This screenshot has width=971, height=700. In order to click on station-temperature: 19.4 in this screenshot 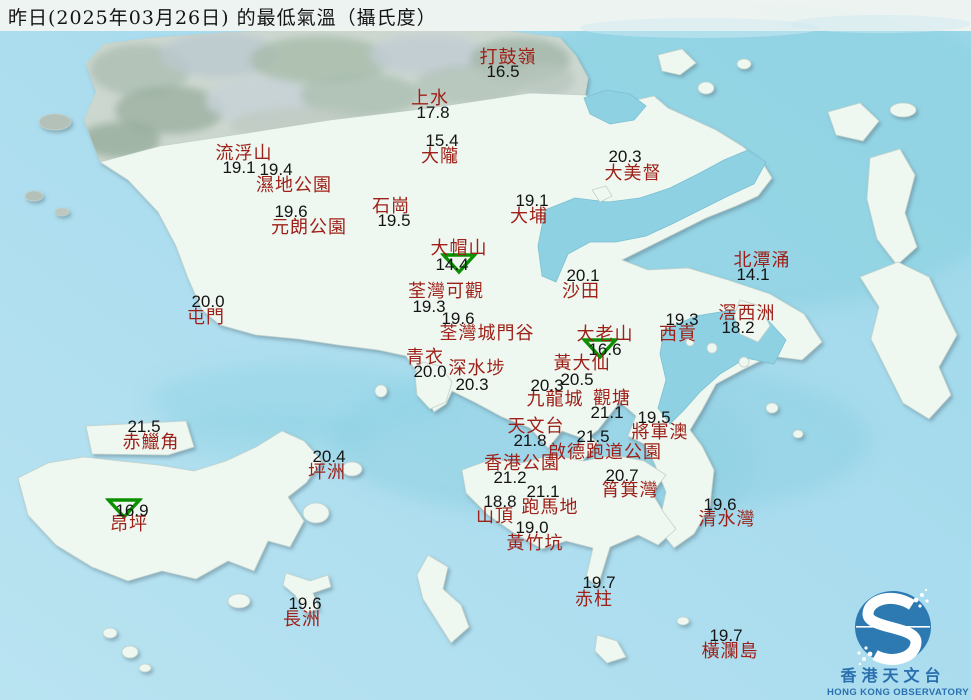, I will do `click(276, 169)`.